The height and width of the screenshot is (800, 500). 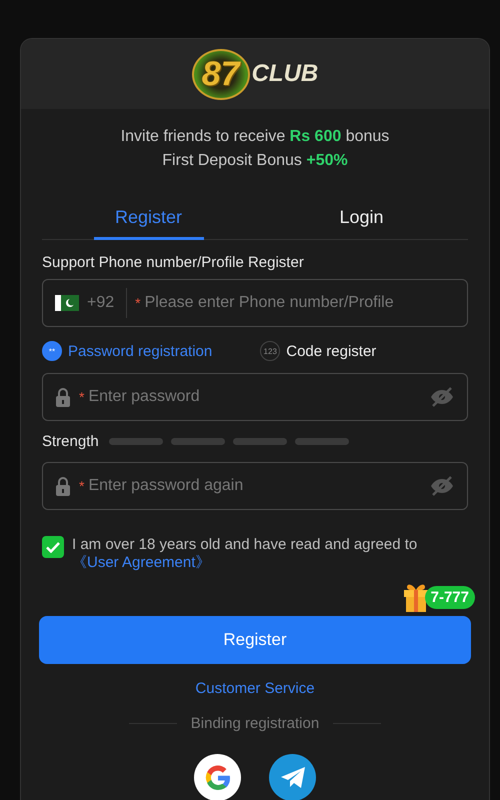 What do you see at coordinates (245, 554) in the screenshot?
I see `agreement-text: I am over 18 years old and have read and agreed to 《User Agreement》` at bounding box center [245, 554].